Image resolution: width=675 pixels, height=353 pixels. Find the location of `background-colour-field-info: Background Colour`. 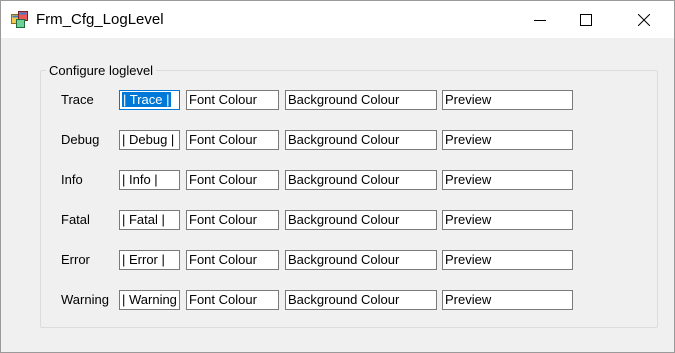

background-colour-field-info: Background Colour is located at coordinates (361, 180).